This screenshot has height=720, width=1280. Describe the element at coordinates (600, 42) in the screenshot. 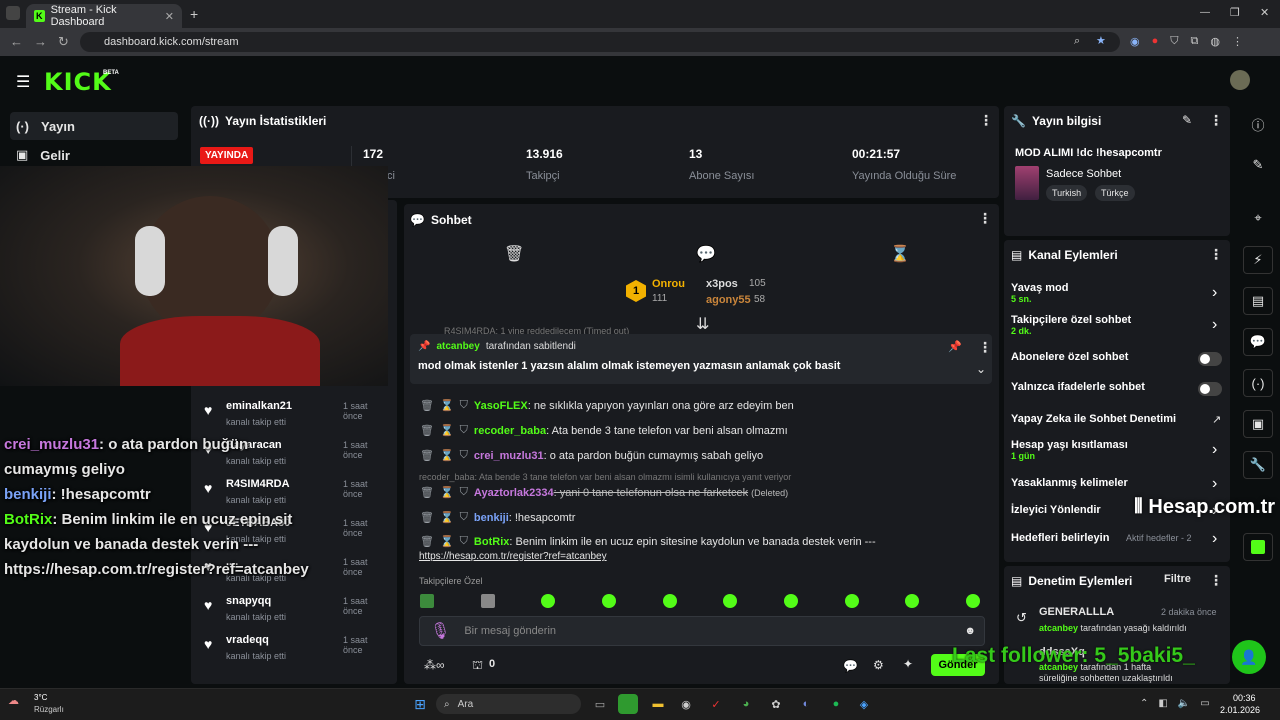

I see `url-field: dashboard.kick.com/stream ⌕ ★` at that location.